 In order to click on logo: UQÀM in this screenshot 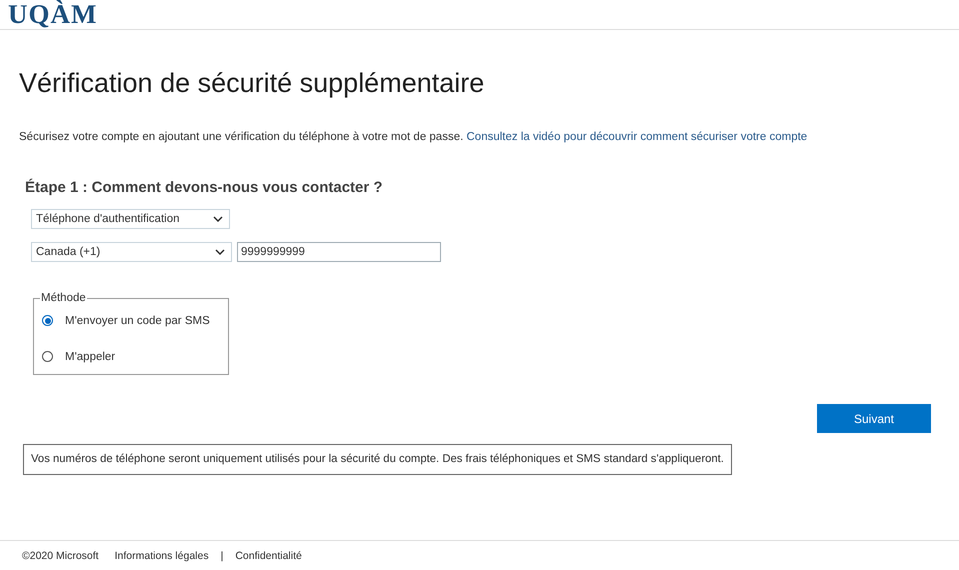, I will do `click(53, 14)`.